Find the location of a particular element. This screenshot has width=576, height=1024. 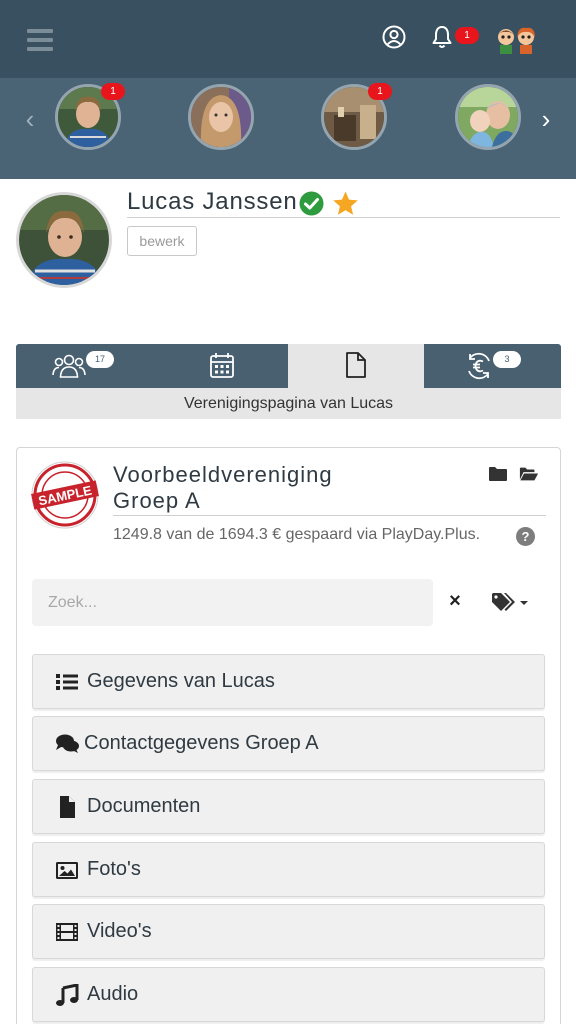

bell-icon is located at coordinates (442, 37).